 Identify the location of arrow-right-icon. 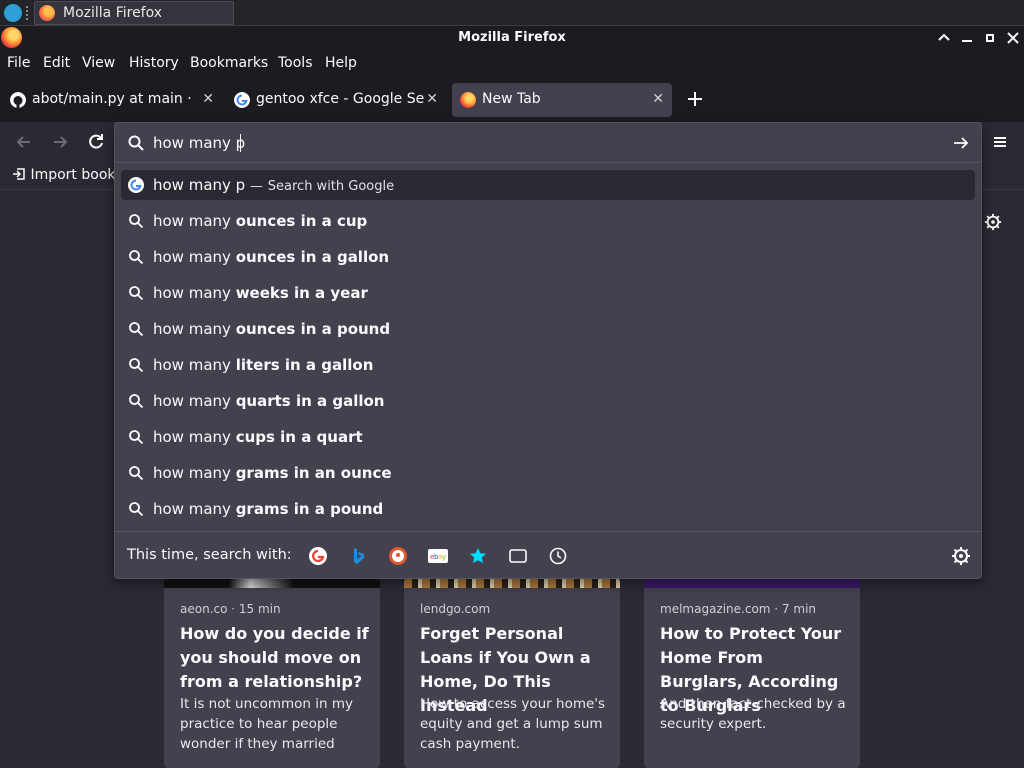
(961, 143).